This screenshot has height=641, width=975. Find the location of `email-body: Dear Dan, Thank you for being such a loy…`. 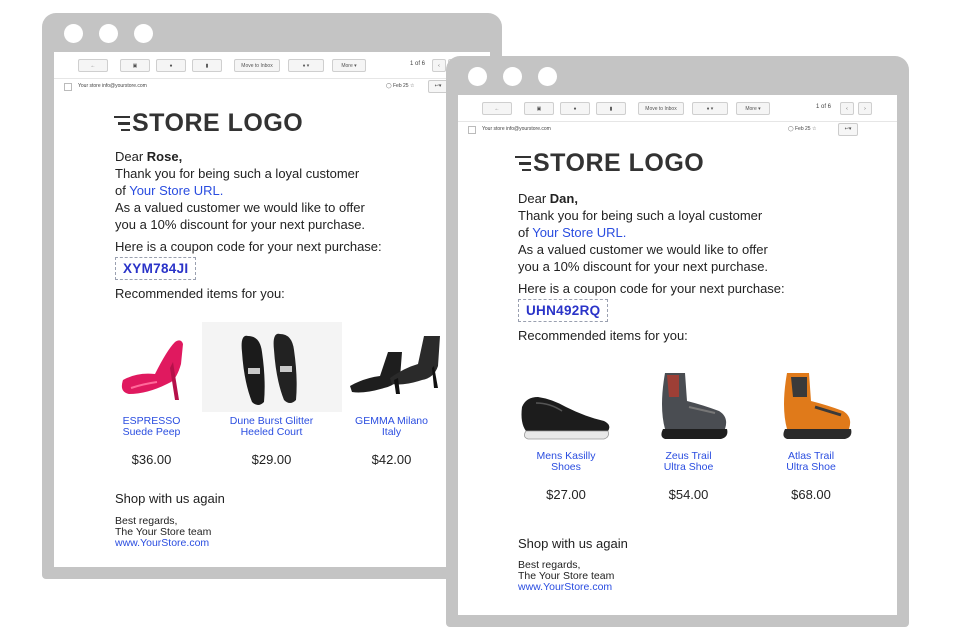

email-body: Dear Dan, Thank you for being such a loy… is located at coordinates (651, 267).